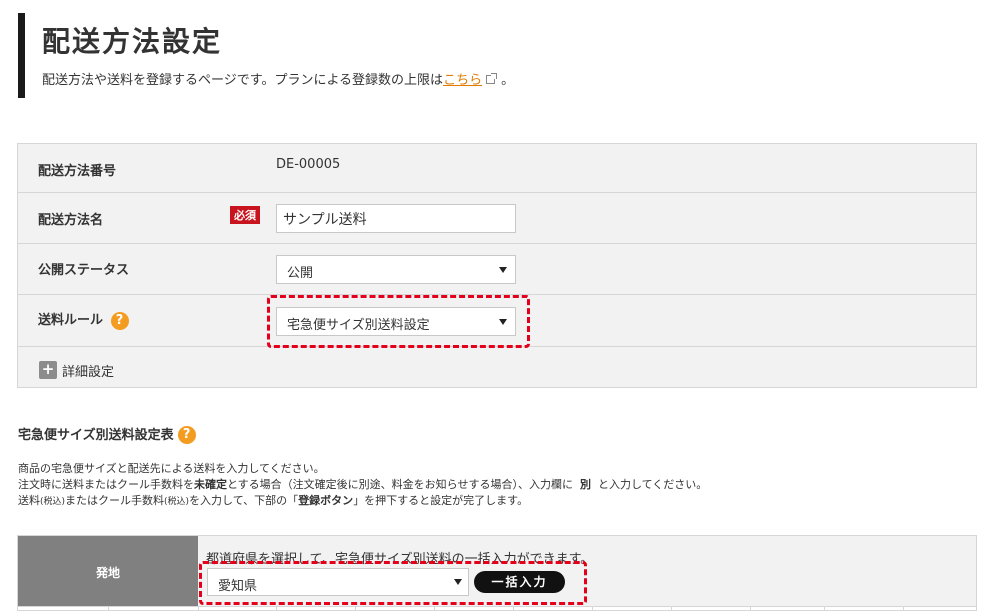 Image resolution: width=995 pixels, height=611 pixels. I want to click on shipping-rule-label: 送料ルール ?, so click(83, 319).